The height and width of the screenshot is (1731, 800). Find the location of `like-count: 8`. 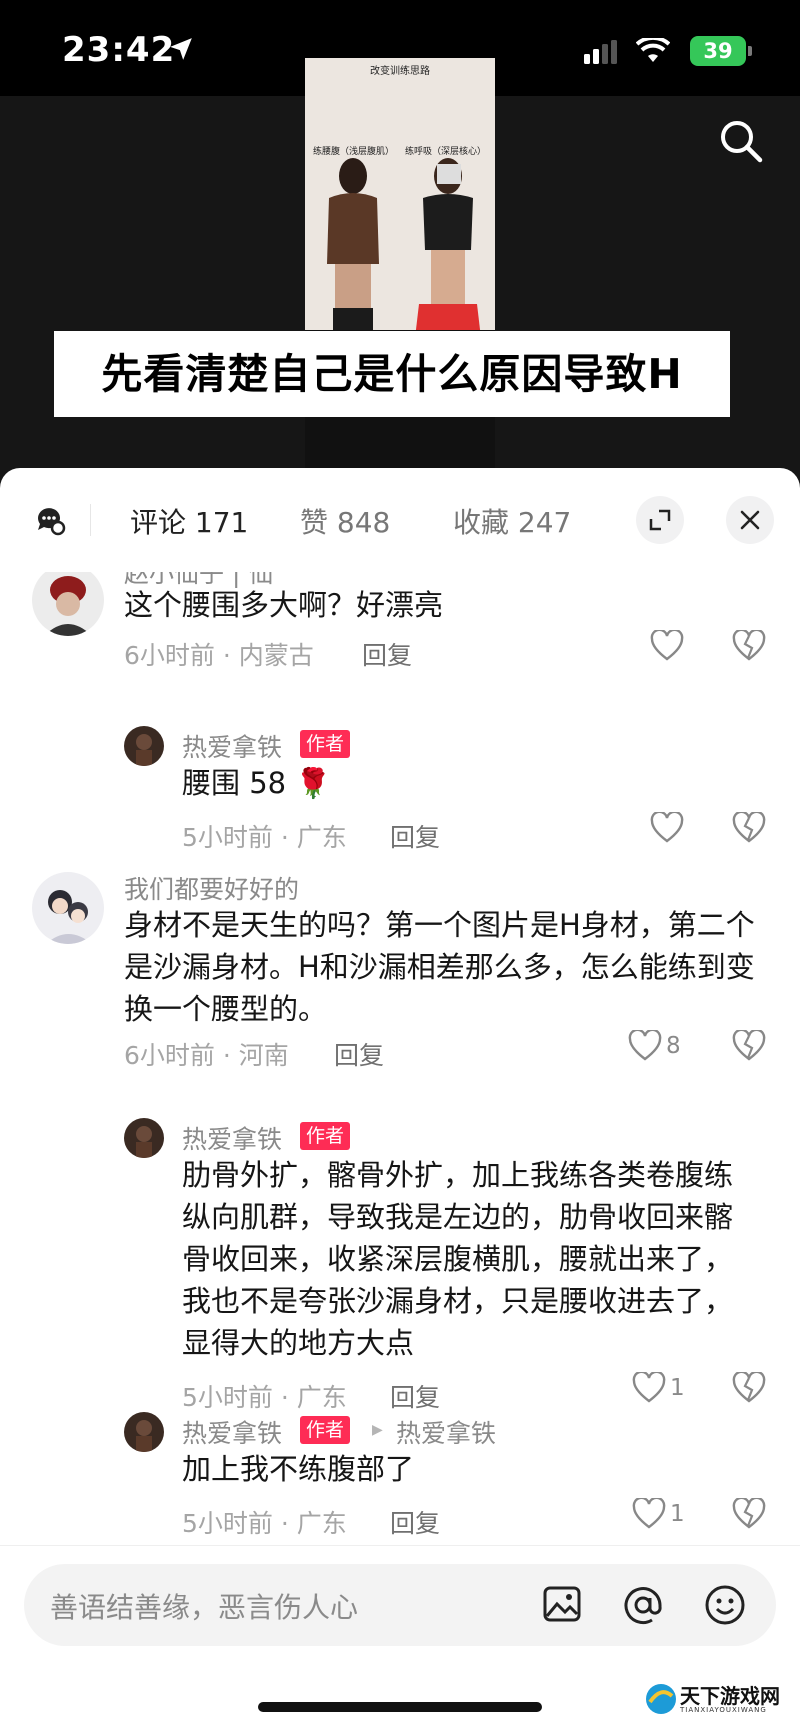

like-count: 8 is located at coordinates (673, 1046).